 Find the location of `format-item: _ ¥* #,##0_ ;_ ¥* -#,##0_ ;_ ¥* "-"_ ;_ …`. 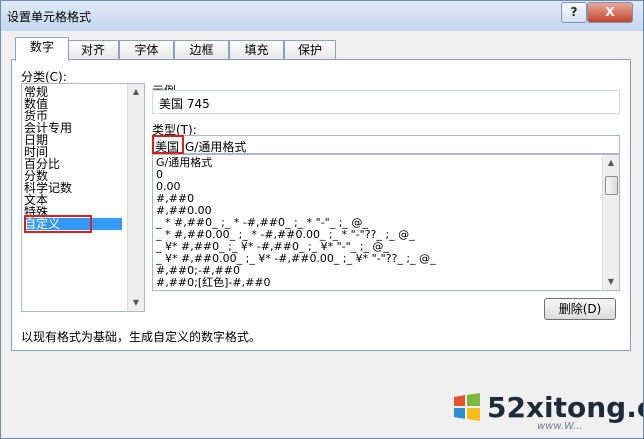

format-item: _ ¥* #,##0_ ;_ ¥* -#,##0_ ;_ ¥* "-"_ ;_ … is located at coordinates (272, 246).